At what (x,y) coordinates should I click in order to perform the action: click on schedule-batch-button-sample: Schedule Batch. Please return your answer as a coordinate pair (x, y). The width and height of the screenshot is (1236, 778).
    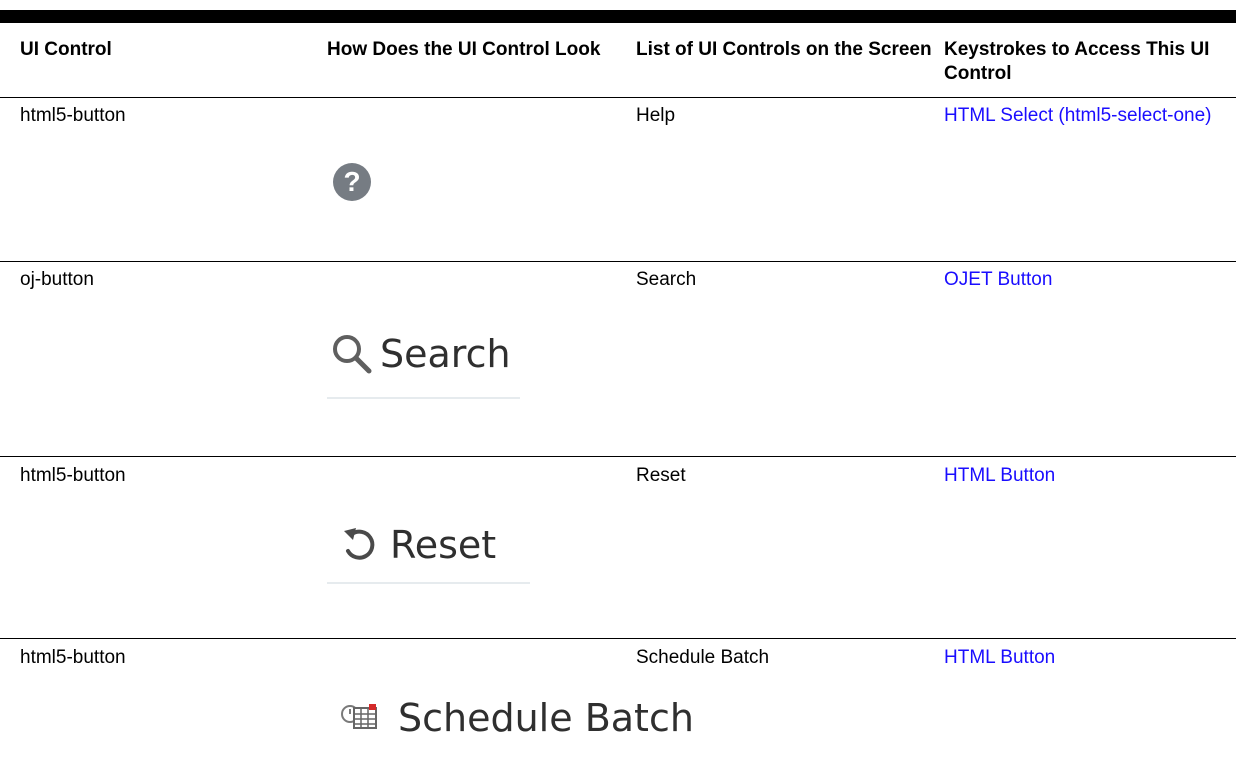
    Looking at the image, I should click on (517, 718).